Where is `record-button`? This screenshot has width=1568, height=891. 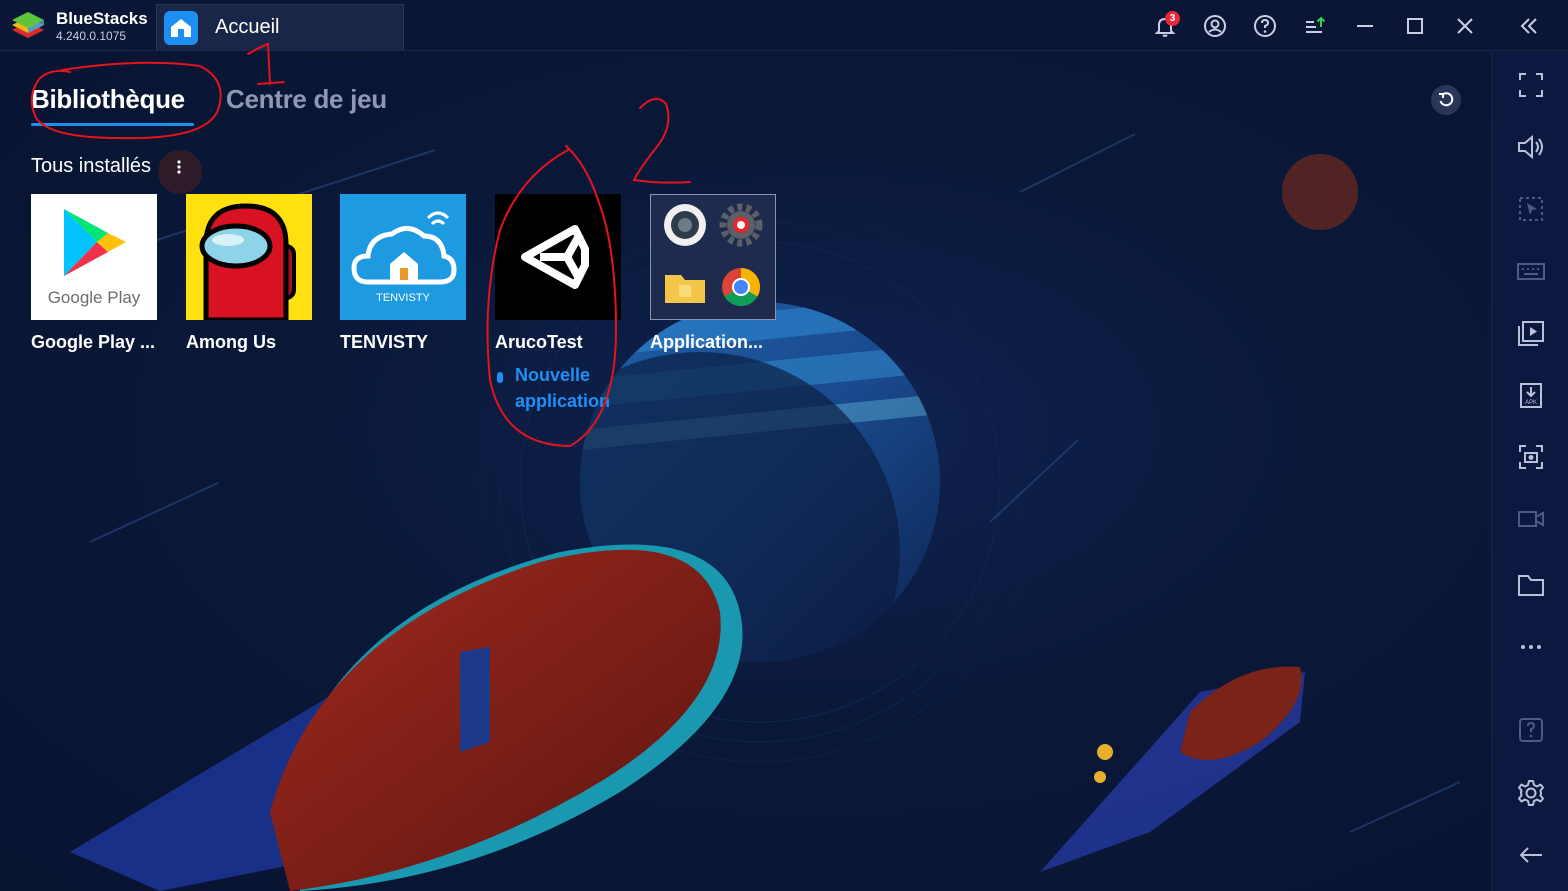
record-button is located at coordinates (1530, 519).